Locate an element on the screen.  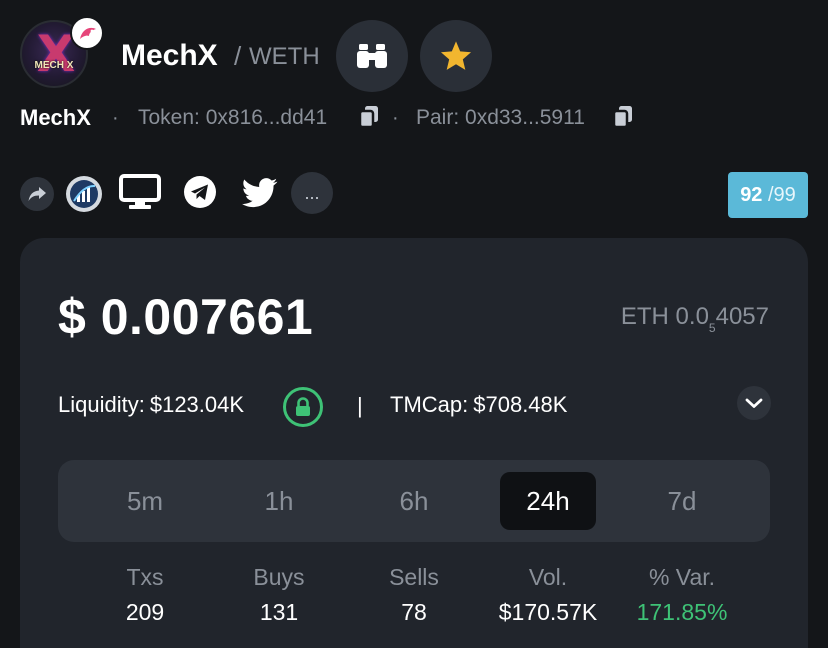
telegram-button is located at coordinates (200, 192).